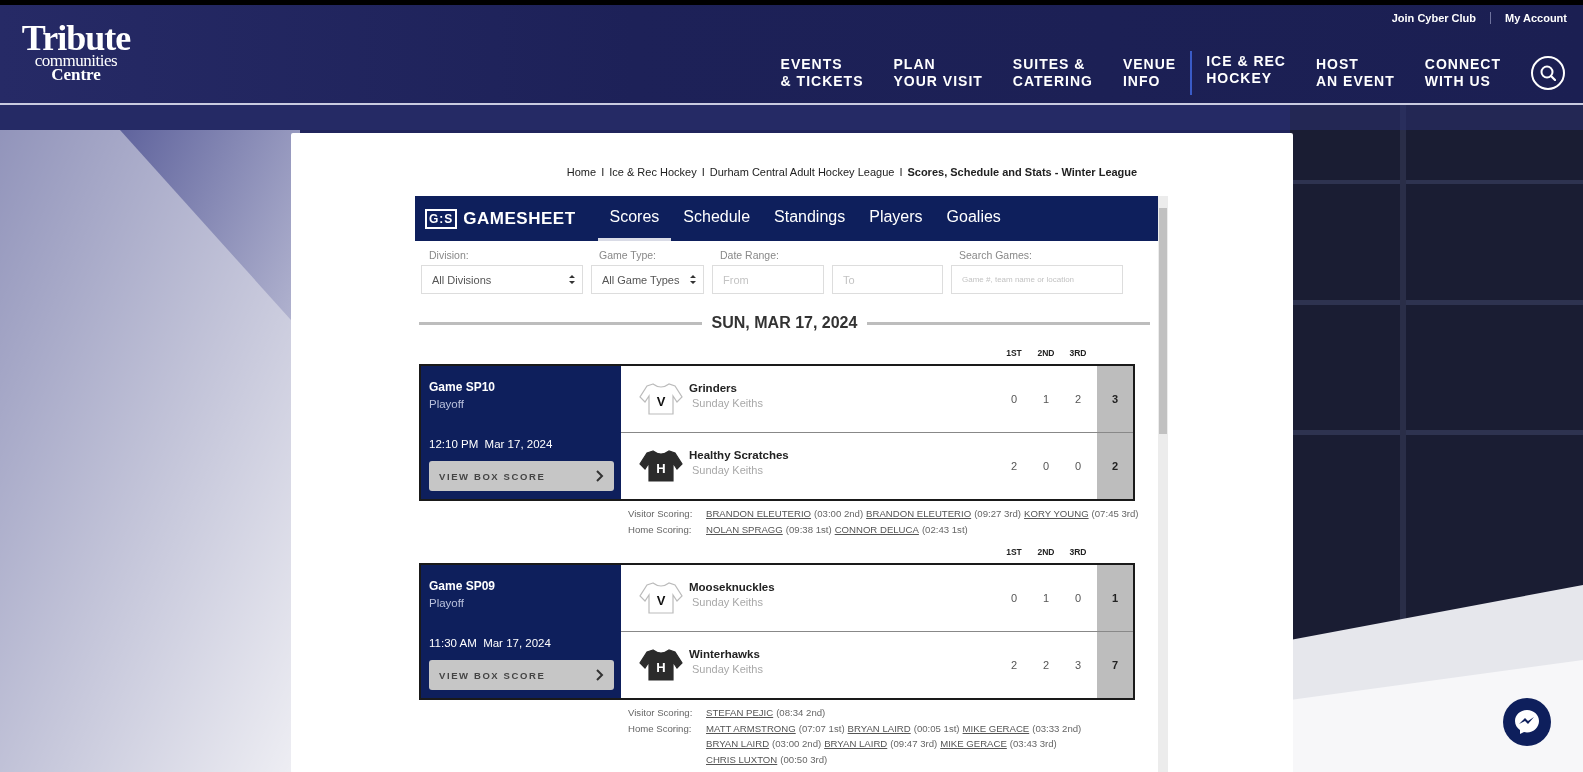  Describe the element at coordinates (896, 218) in the screenshot. I see `tab: Players` at that location.